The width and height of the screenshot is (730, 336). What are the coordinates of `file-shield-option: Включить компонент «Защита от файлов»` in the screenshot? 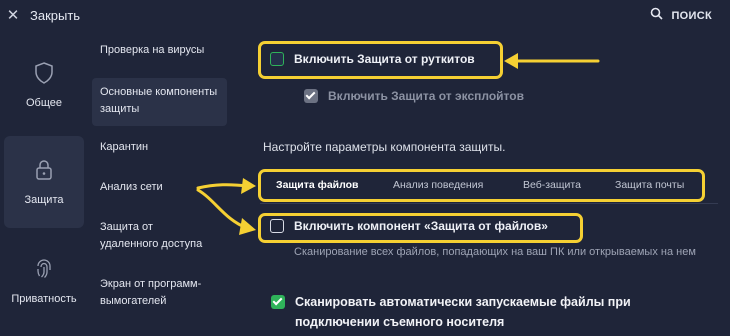 It's located at (409, 226).